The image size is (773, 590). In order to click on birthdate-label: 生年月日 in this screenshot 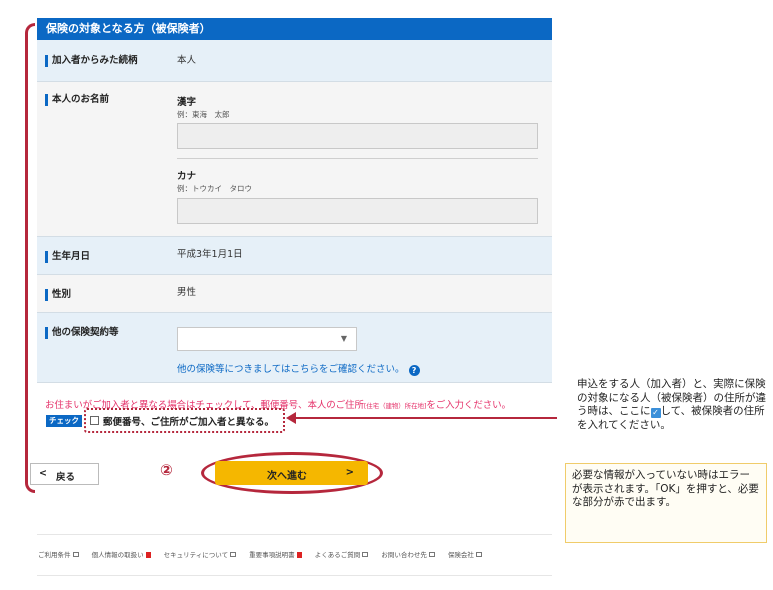, I will do `click(67, 257)`.